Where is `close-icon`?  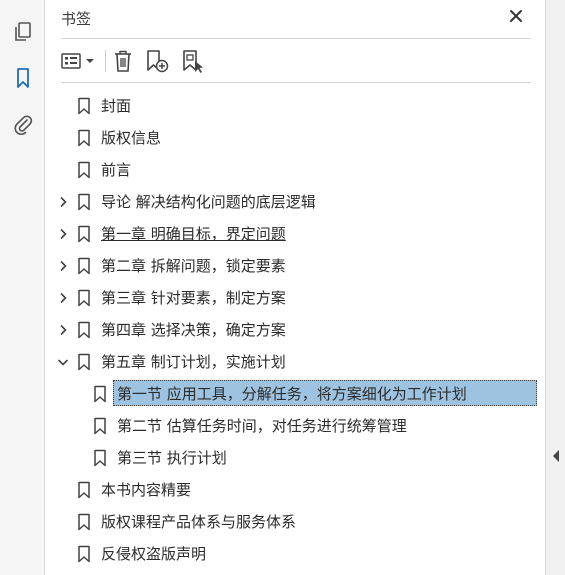 close-icon is located at coordinates (516, 16).